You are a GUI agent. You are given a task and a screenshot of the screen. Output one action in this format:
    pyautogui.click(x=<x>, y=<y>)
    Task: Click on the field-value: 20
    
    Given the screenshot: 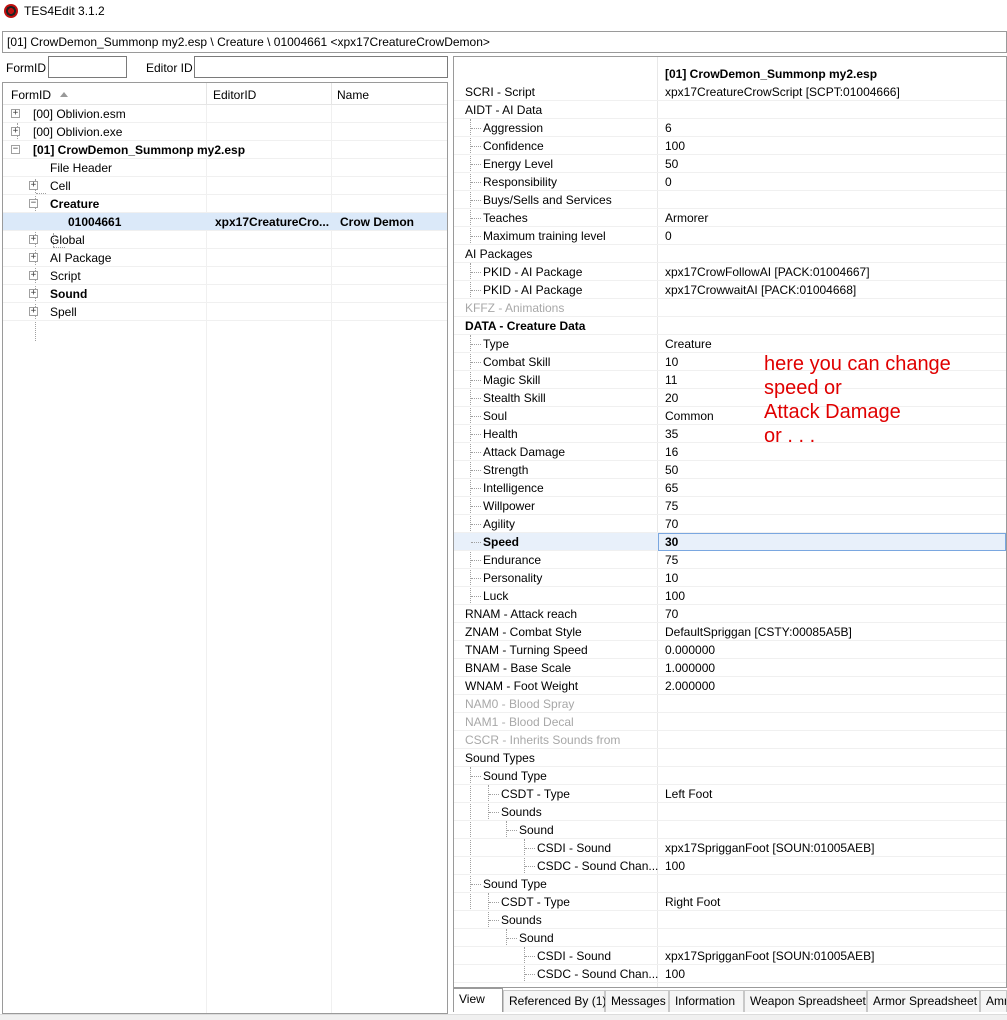 What is the action you would take?
    pyautogui.click(x=671, y=398)
    